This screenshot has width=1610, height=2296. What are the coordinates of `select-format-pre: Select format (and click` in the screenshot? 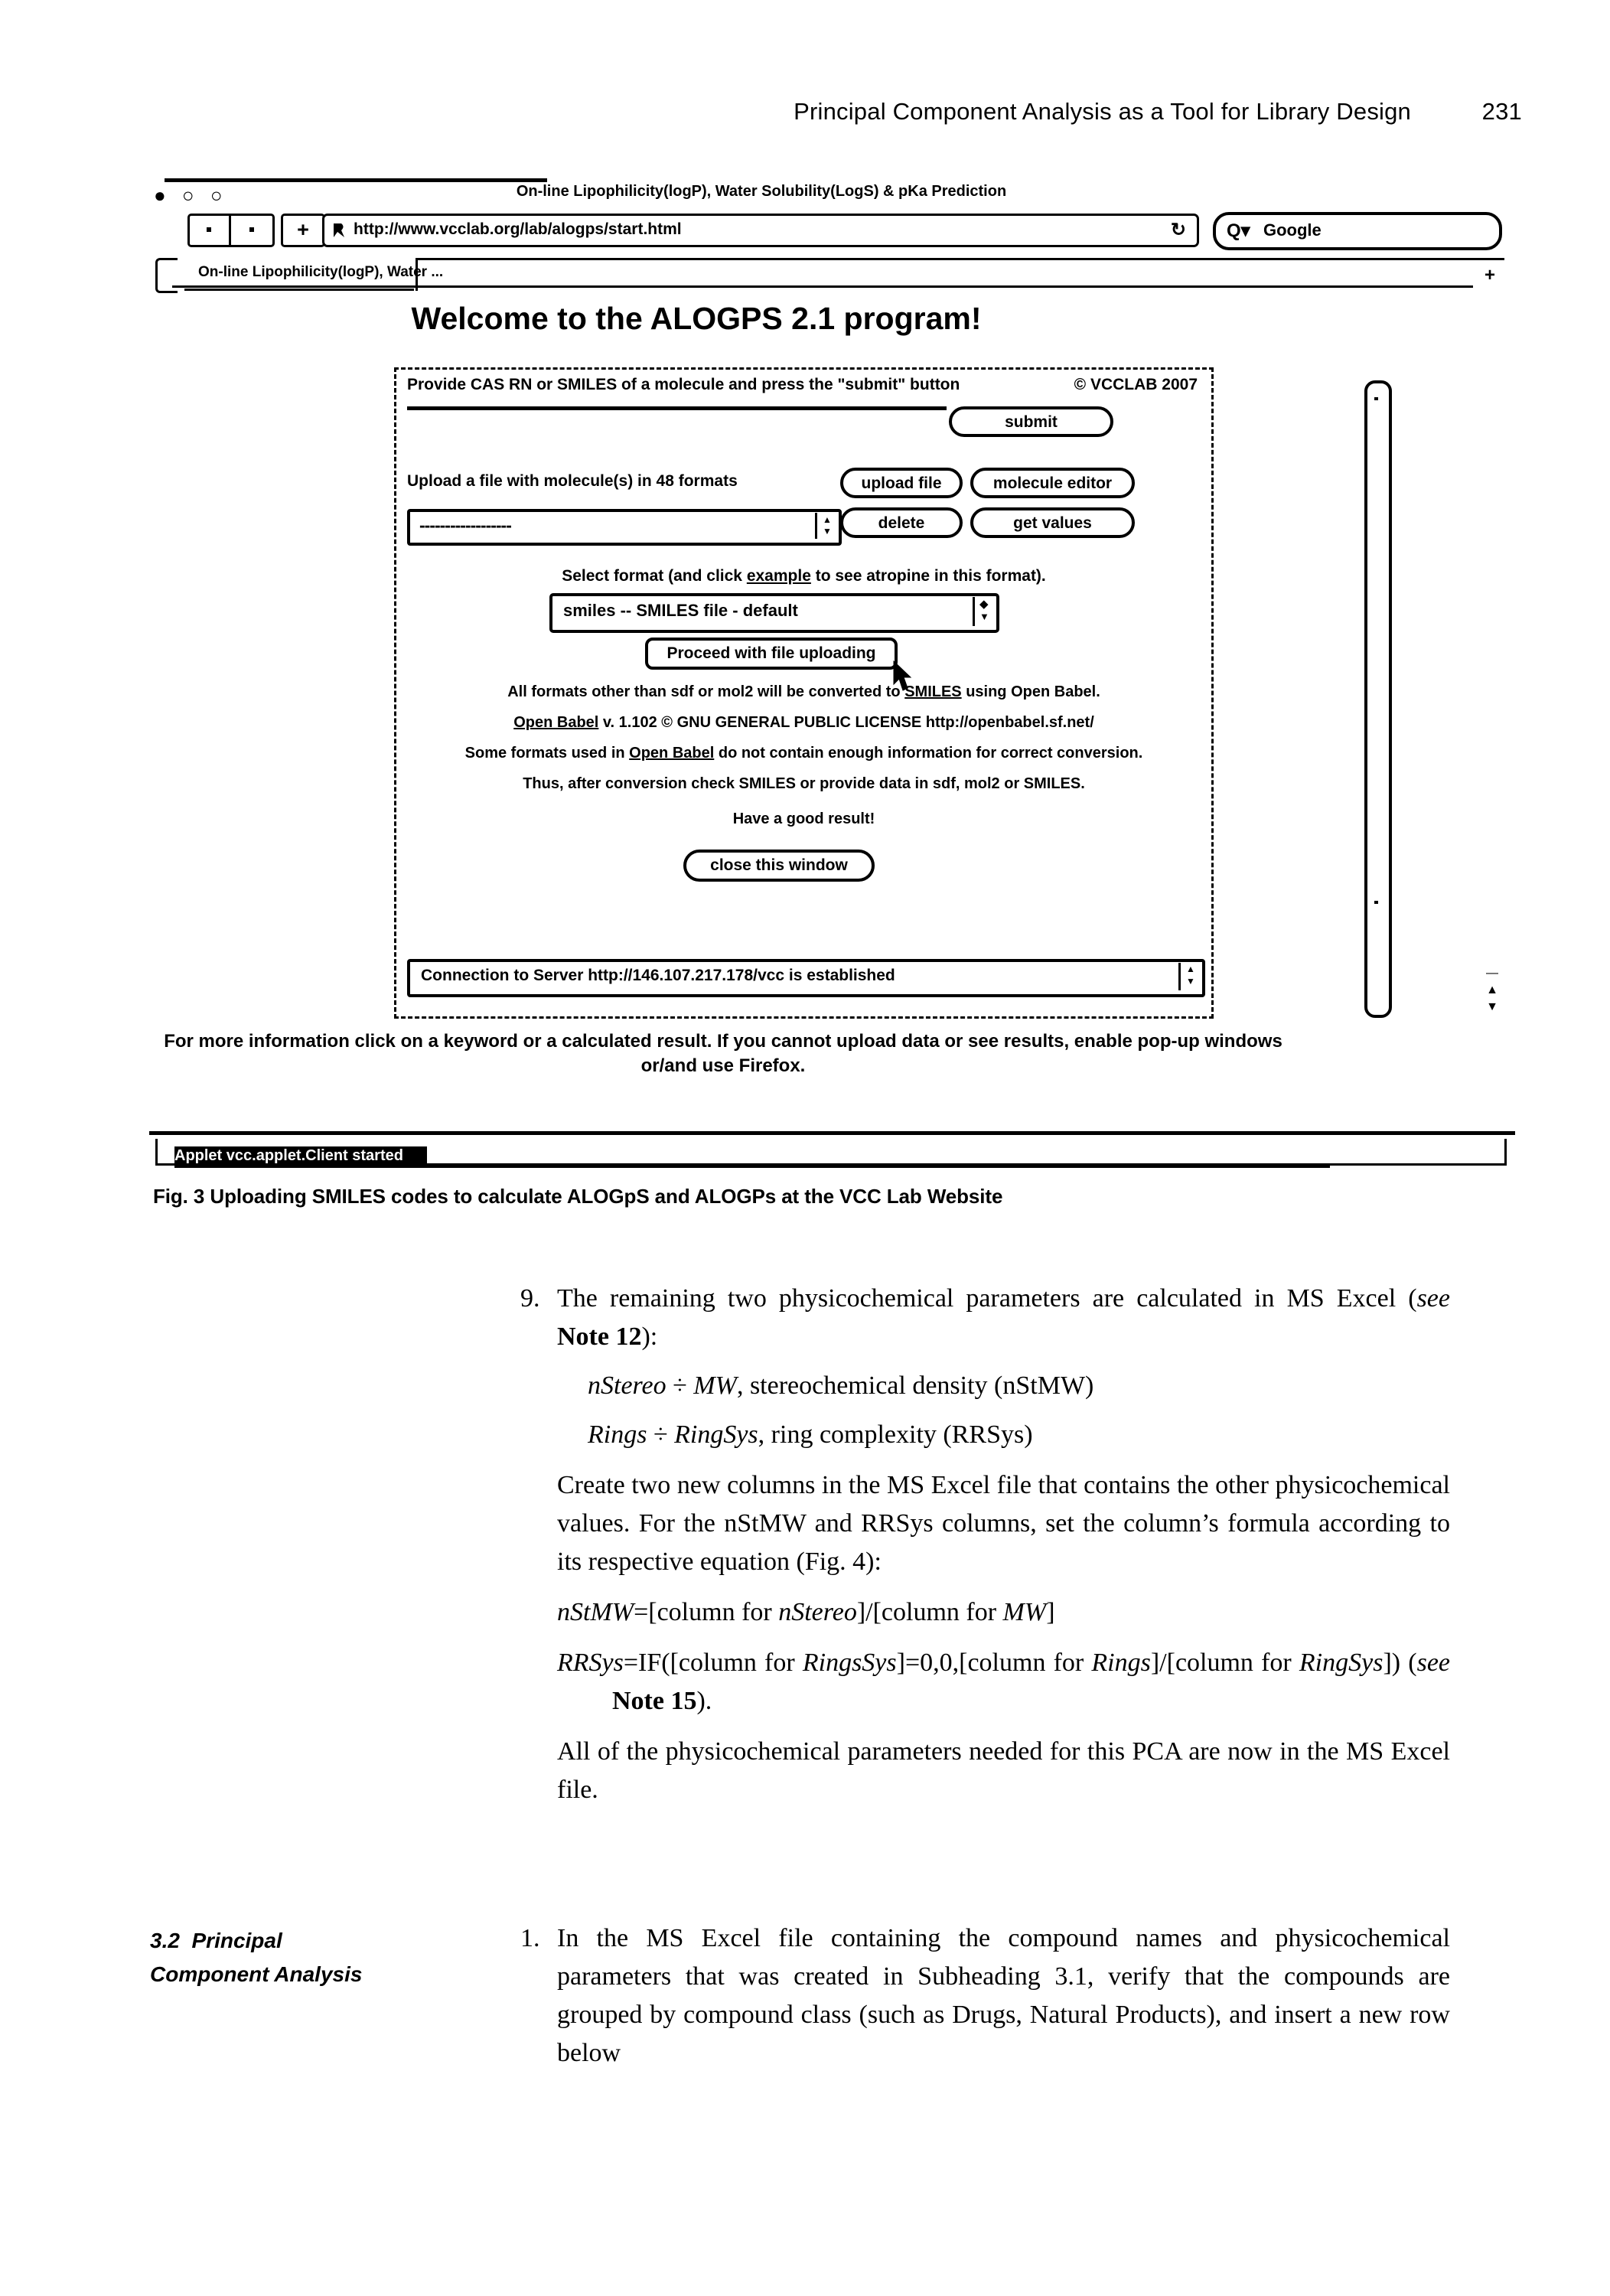 It's located at (654, 576).